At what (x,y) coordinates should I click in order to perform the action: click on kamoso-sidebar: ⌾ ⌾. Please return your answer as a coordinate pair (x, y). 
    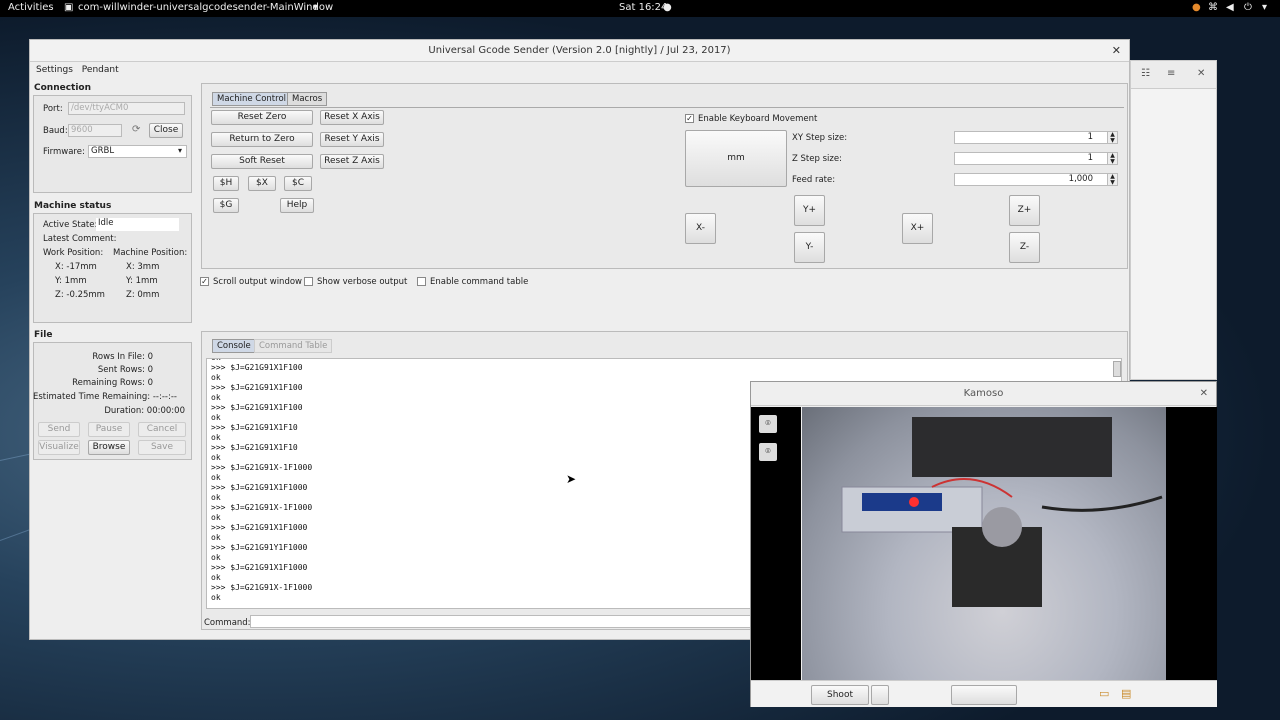
    Looking at the image, I should click on (776, 543).